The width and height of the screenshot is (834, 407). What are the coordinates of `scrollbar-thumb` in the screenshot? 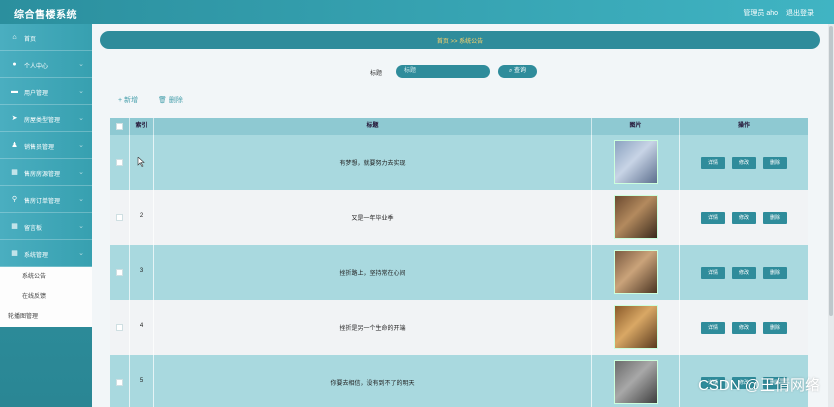 It's located at (831, 171).